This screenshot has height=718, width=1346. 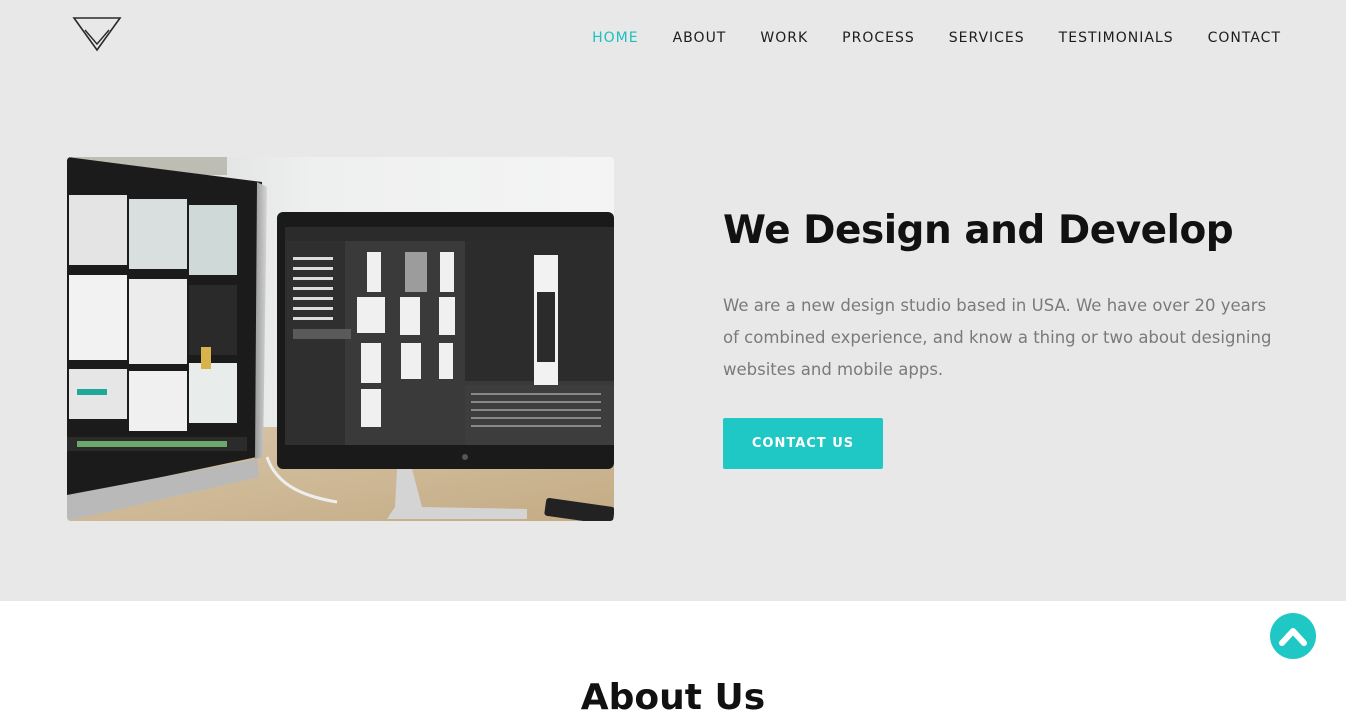 I want to click on nav-item-about: ABOUT, so click(x=700, y=38).